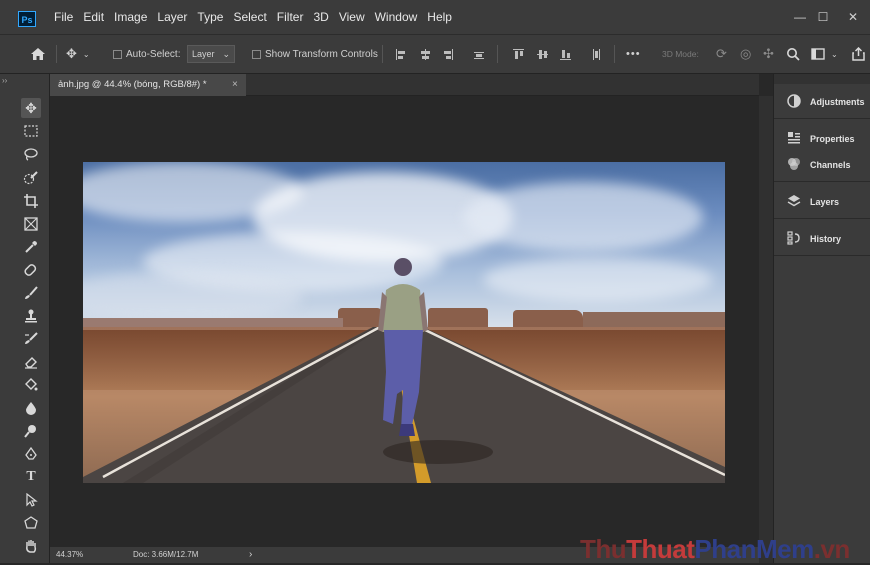  I want to click on auto-select-toggle: Auto-Select:, so click(146, 54).